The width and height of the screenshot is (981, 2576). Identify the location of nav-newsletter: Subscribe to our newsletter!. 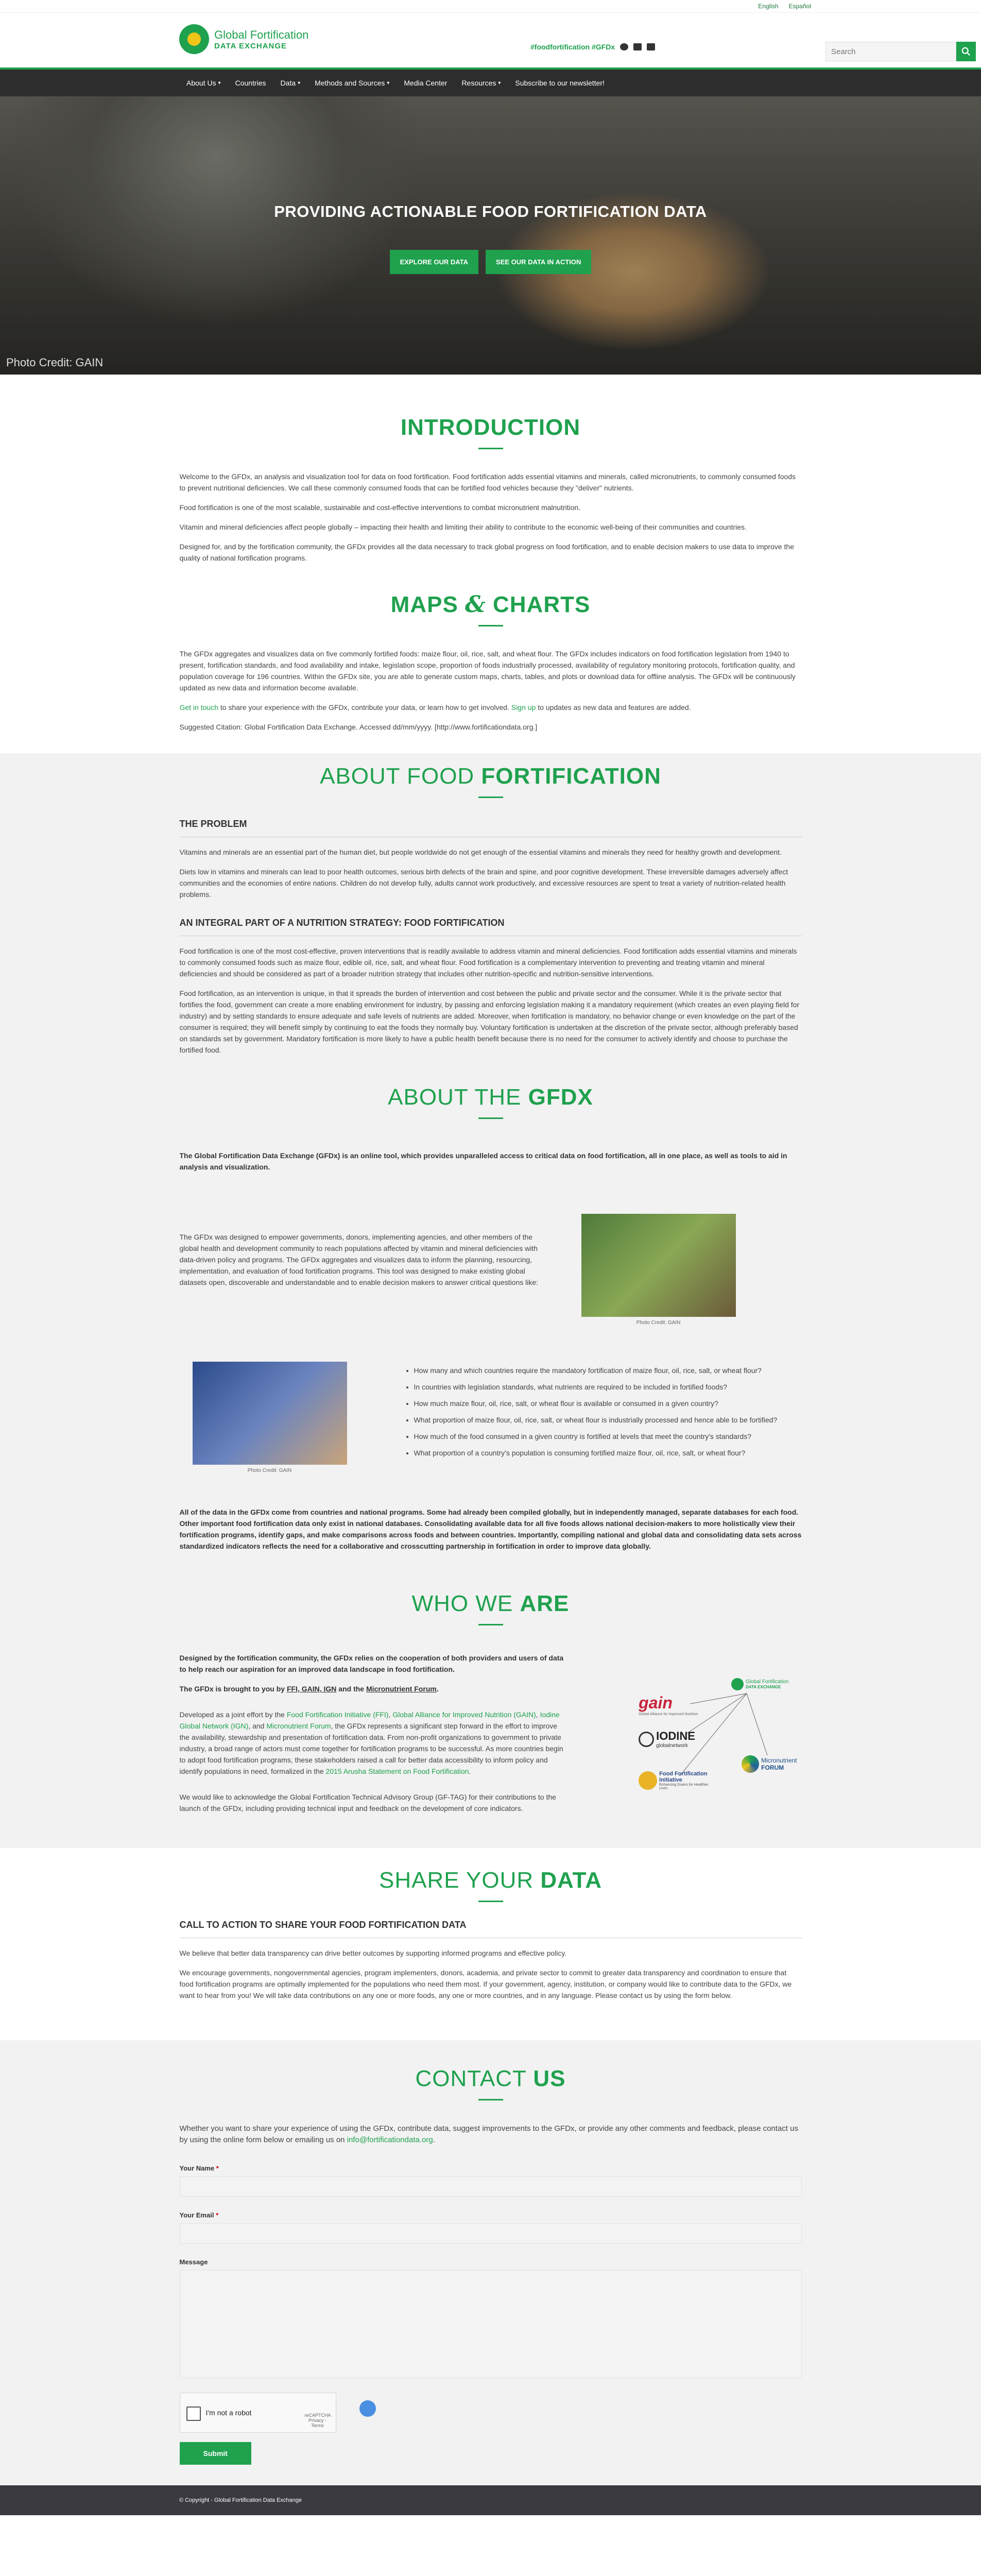
(560, 83).